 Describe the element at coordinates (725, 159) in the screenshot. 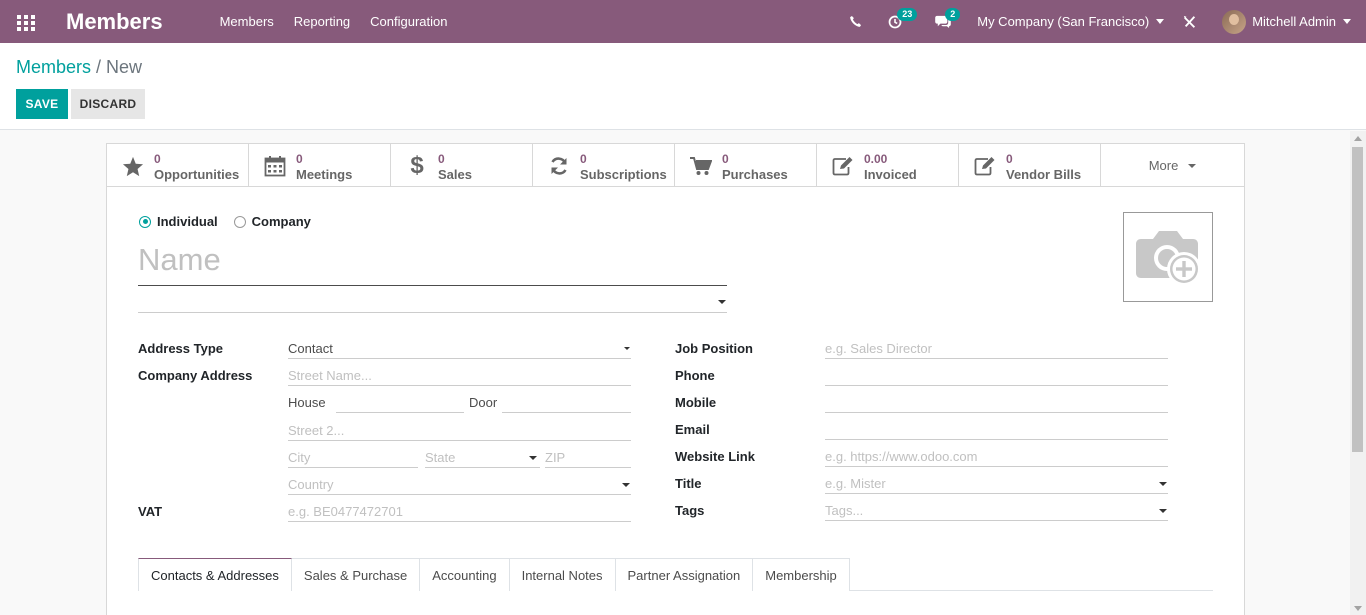

I see `purchases-count: 0` at that location.